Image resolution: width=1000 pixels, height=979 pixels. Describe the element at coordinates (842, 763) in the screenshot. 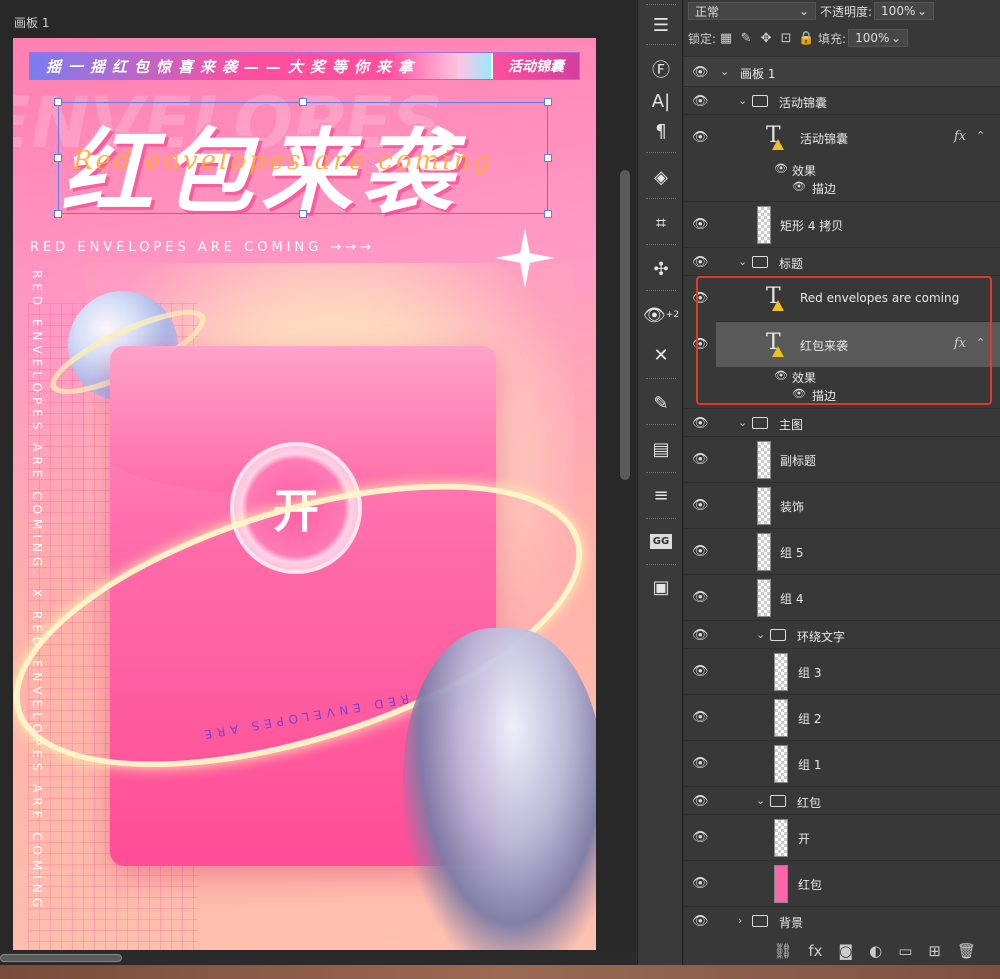

I see `layer-row: 👁 组 1` at that location.